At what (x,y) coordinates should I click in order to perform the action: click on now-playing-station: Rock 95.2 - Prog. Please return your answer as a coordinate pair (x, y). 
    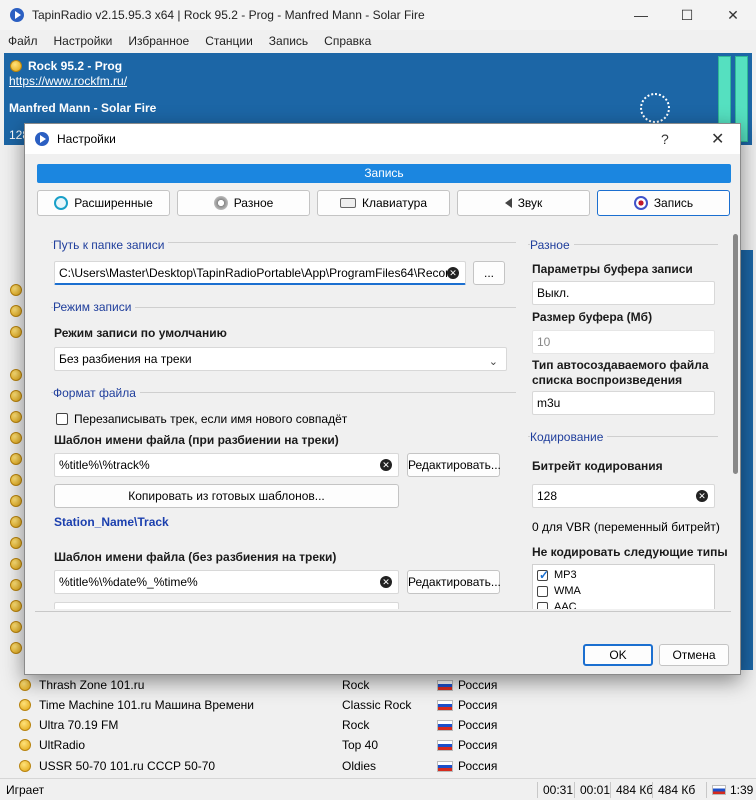
    Looking at the image, I should click on (66, 66).